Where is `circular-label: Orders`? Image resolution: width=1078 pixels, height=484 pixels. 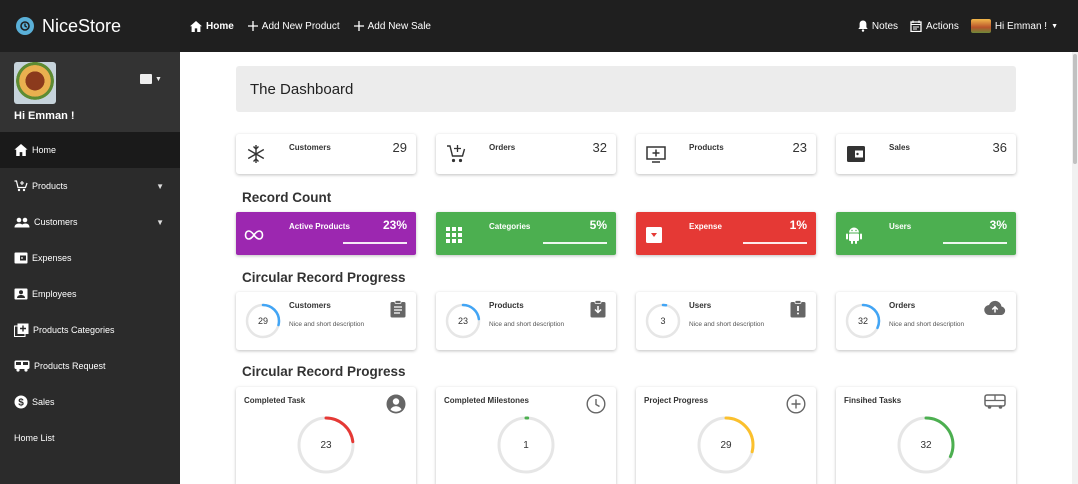
circular-label: Orders is located at coordinates (902, 305).